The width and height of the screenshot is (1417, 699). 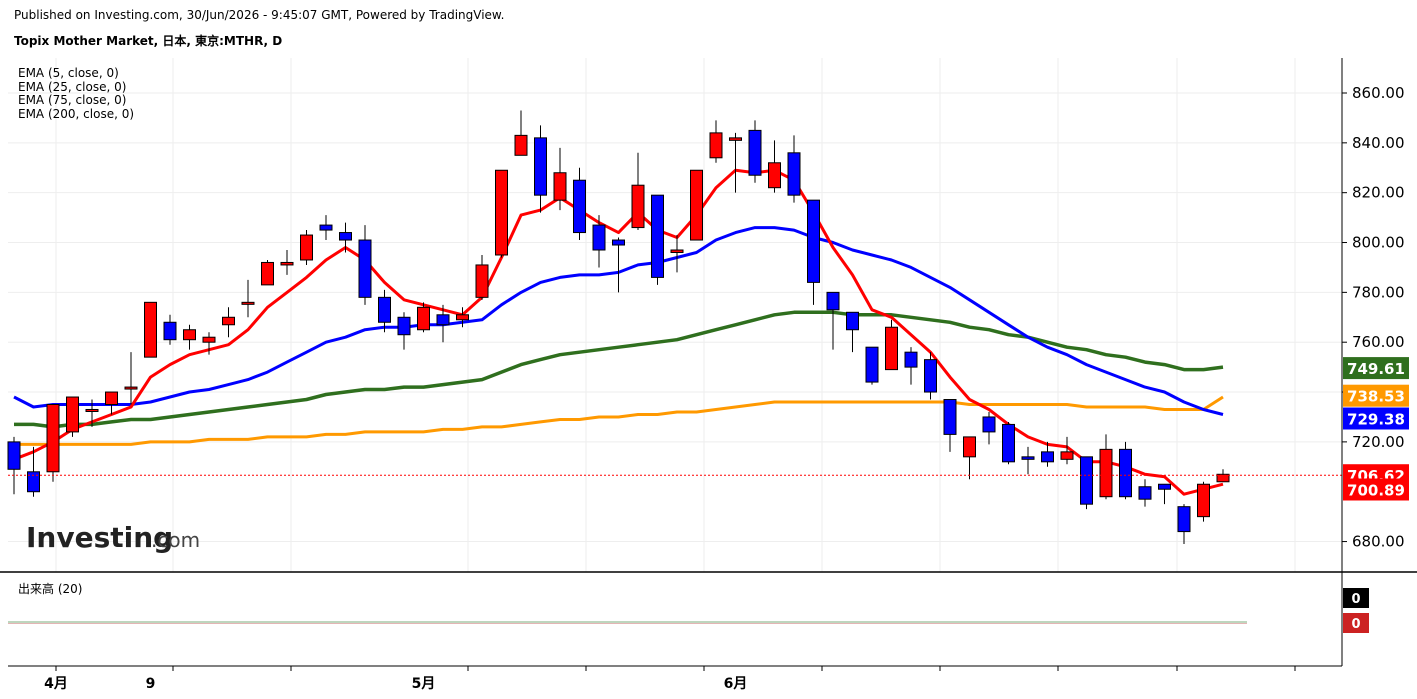 What do you see at coordinates (50, 588) in the screenshot?
I see `volume-label: 出来高 (20)` at bounding box center [50, 588].